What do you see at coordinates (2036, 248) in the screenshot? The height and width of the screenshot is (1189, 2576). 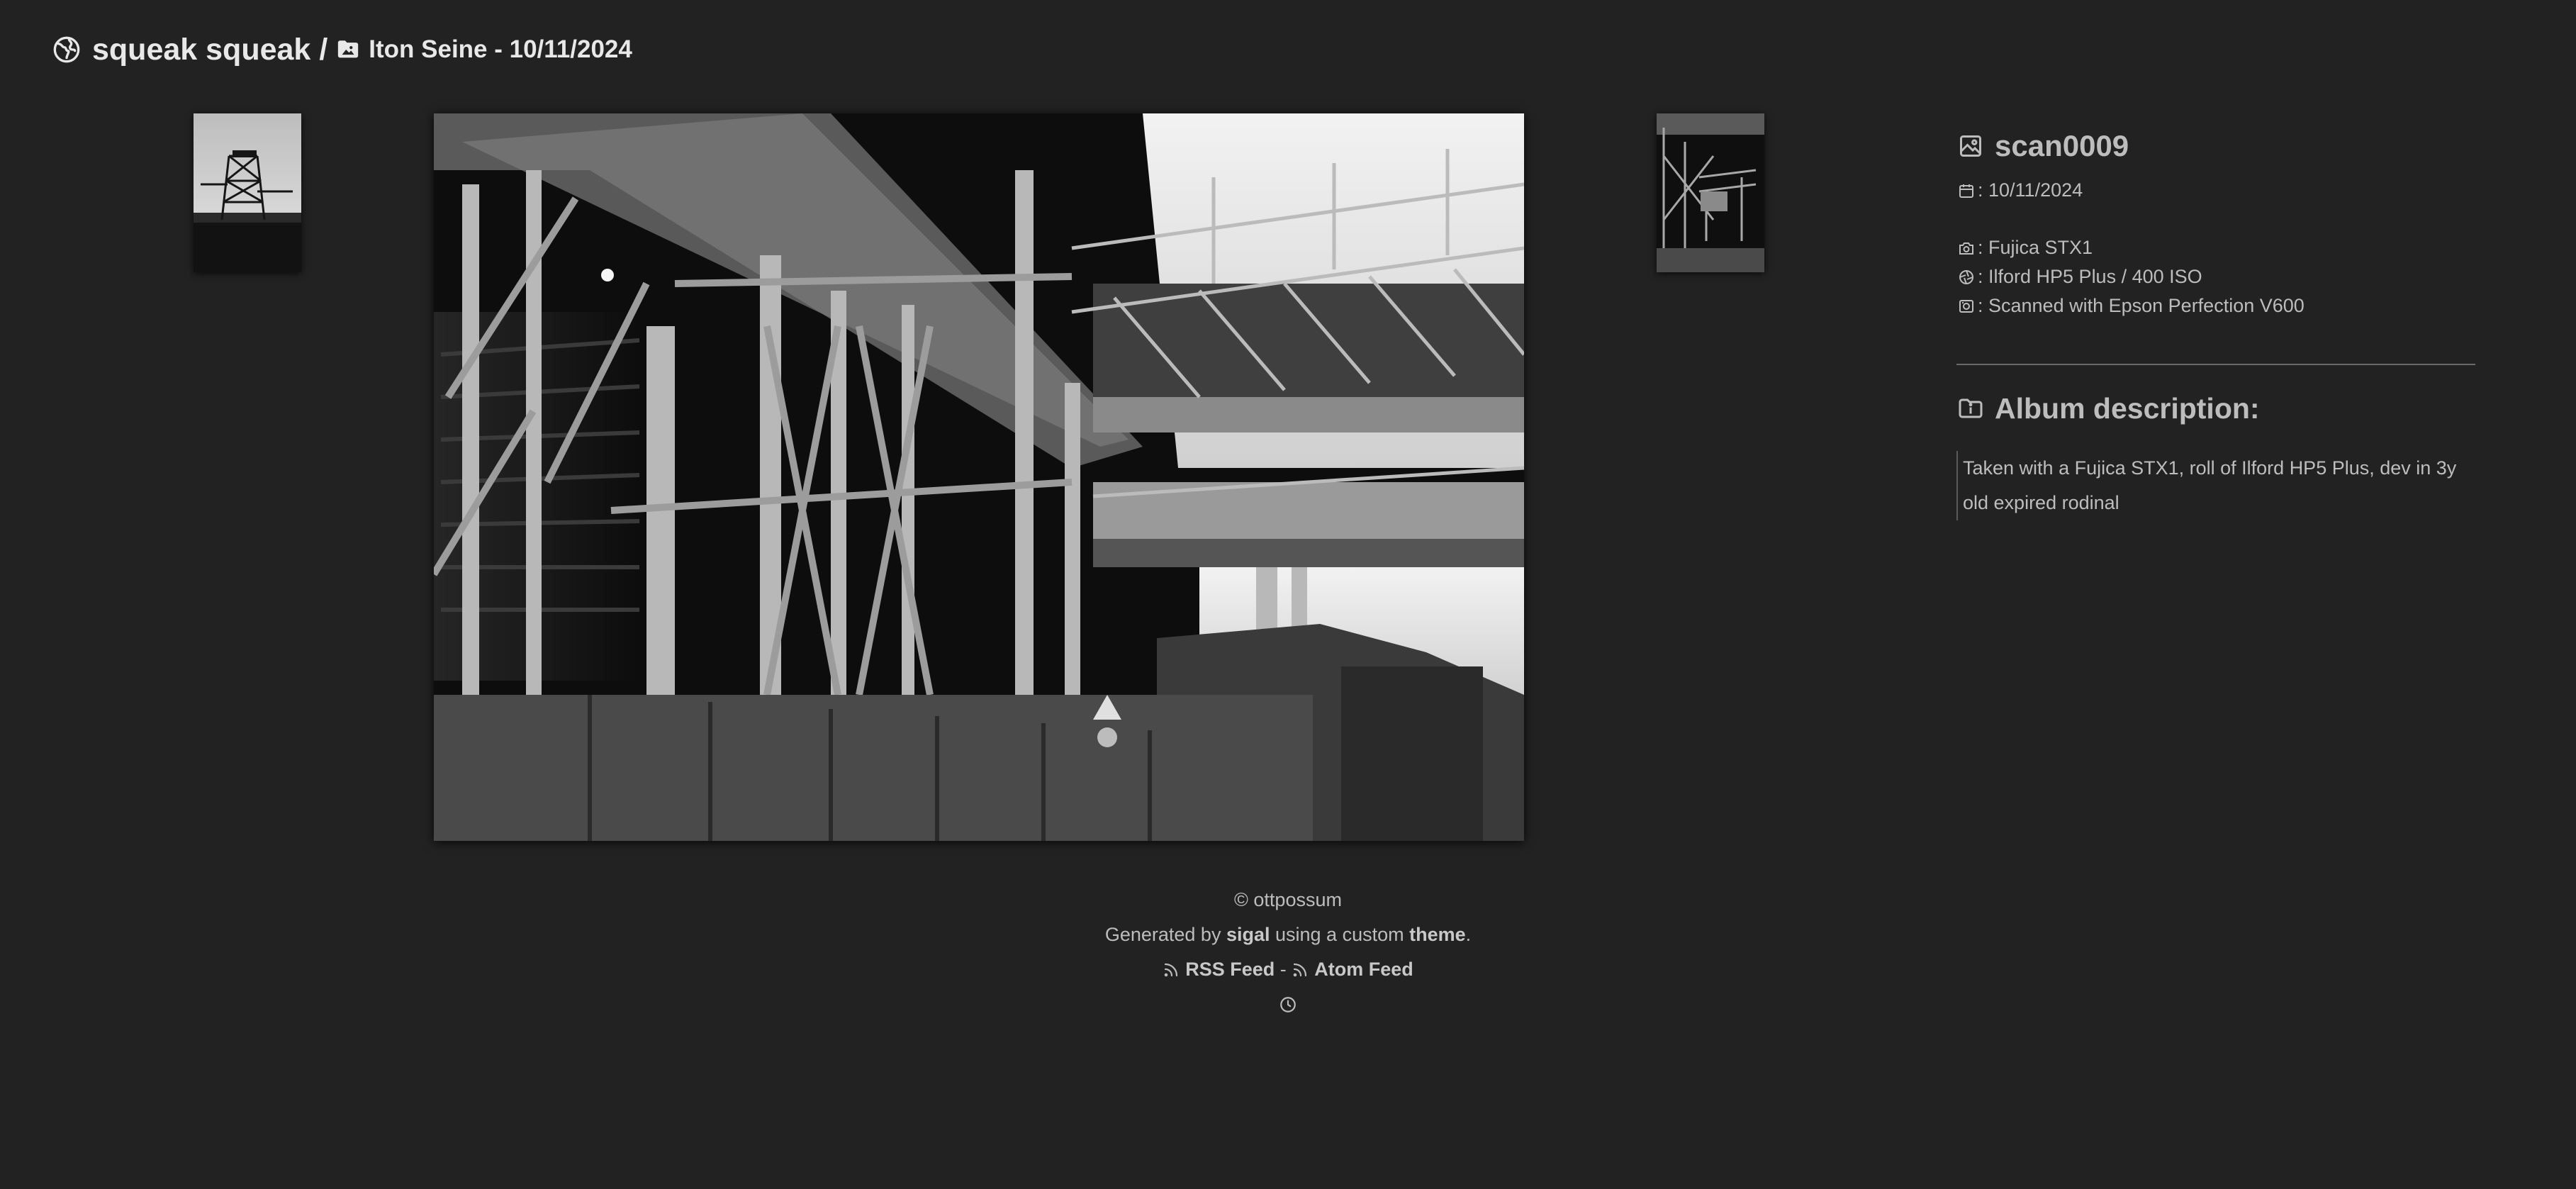 I see `camera-text: : Fujica STX1` at bounding box center [2036, 248].